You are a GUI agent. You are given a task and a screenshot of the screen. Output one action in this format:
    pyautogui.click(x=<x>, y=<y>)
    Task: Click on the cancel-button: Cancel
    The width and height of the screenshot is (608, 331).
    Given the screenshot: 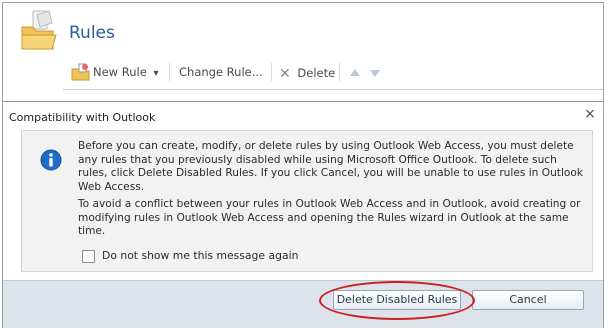 What is the action you would take?
    pyautogui.click(x=528, y=300)
    